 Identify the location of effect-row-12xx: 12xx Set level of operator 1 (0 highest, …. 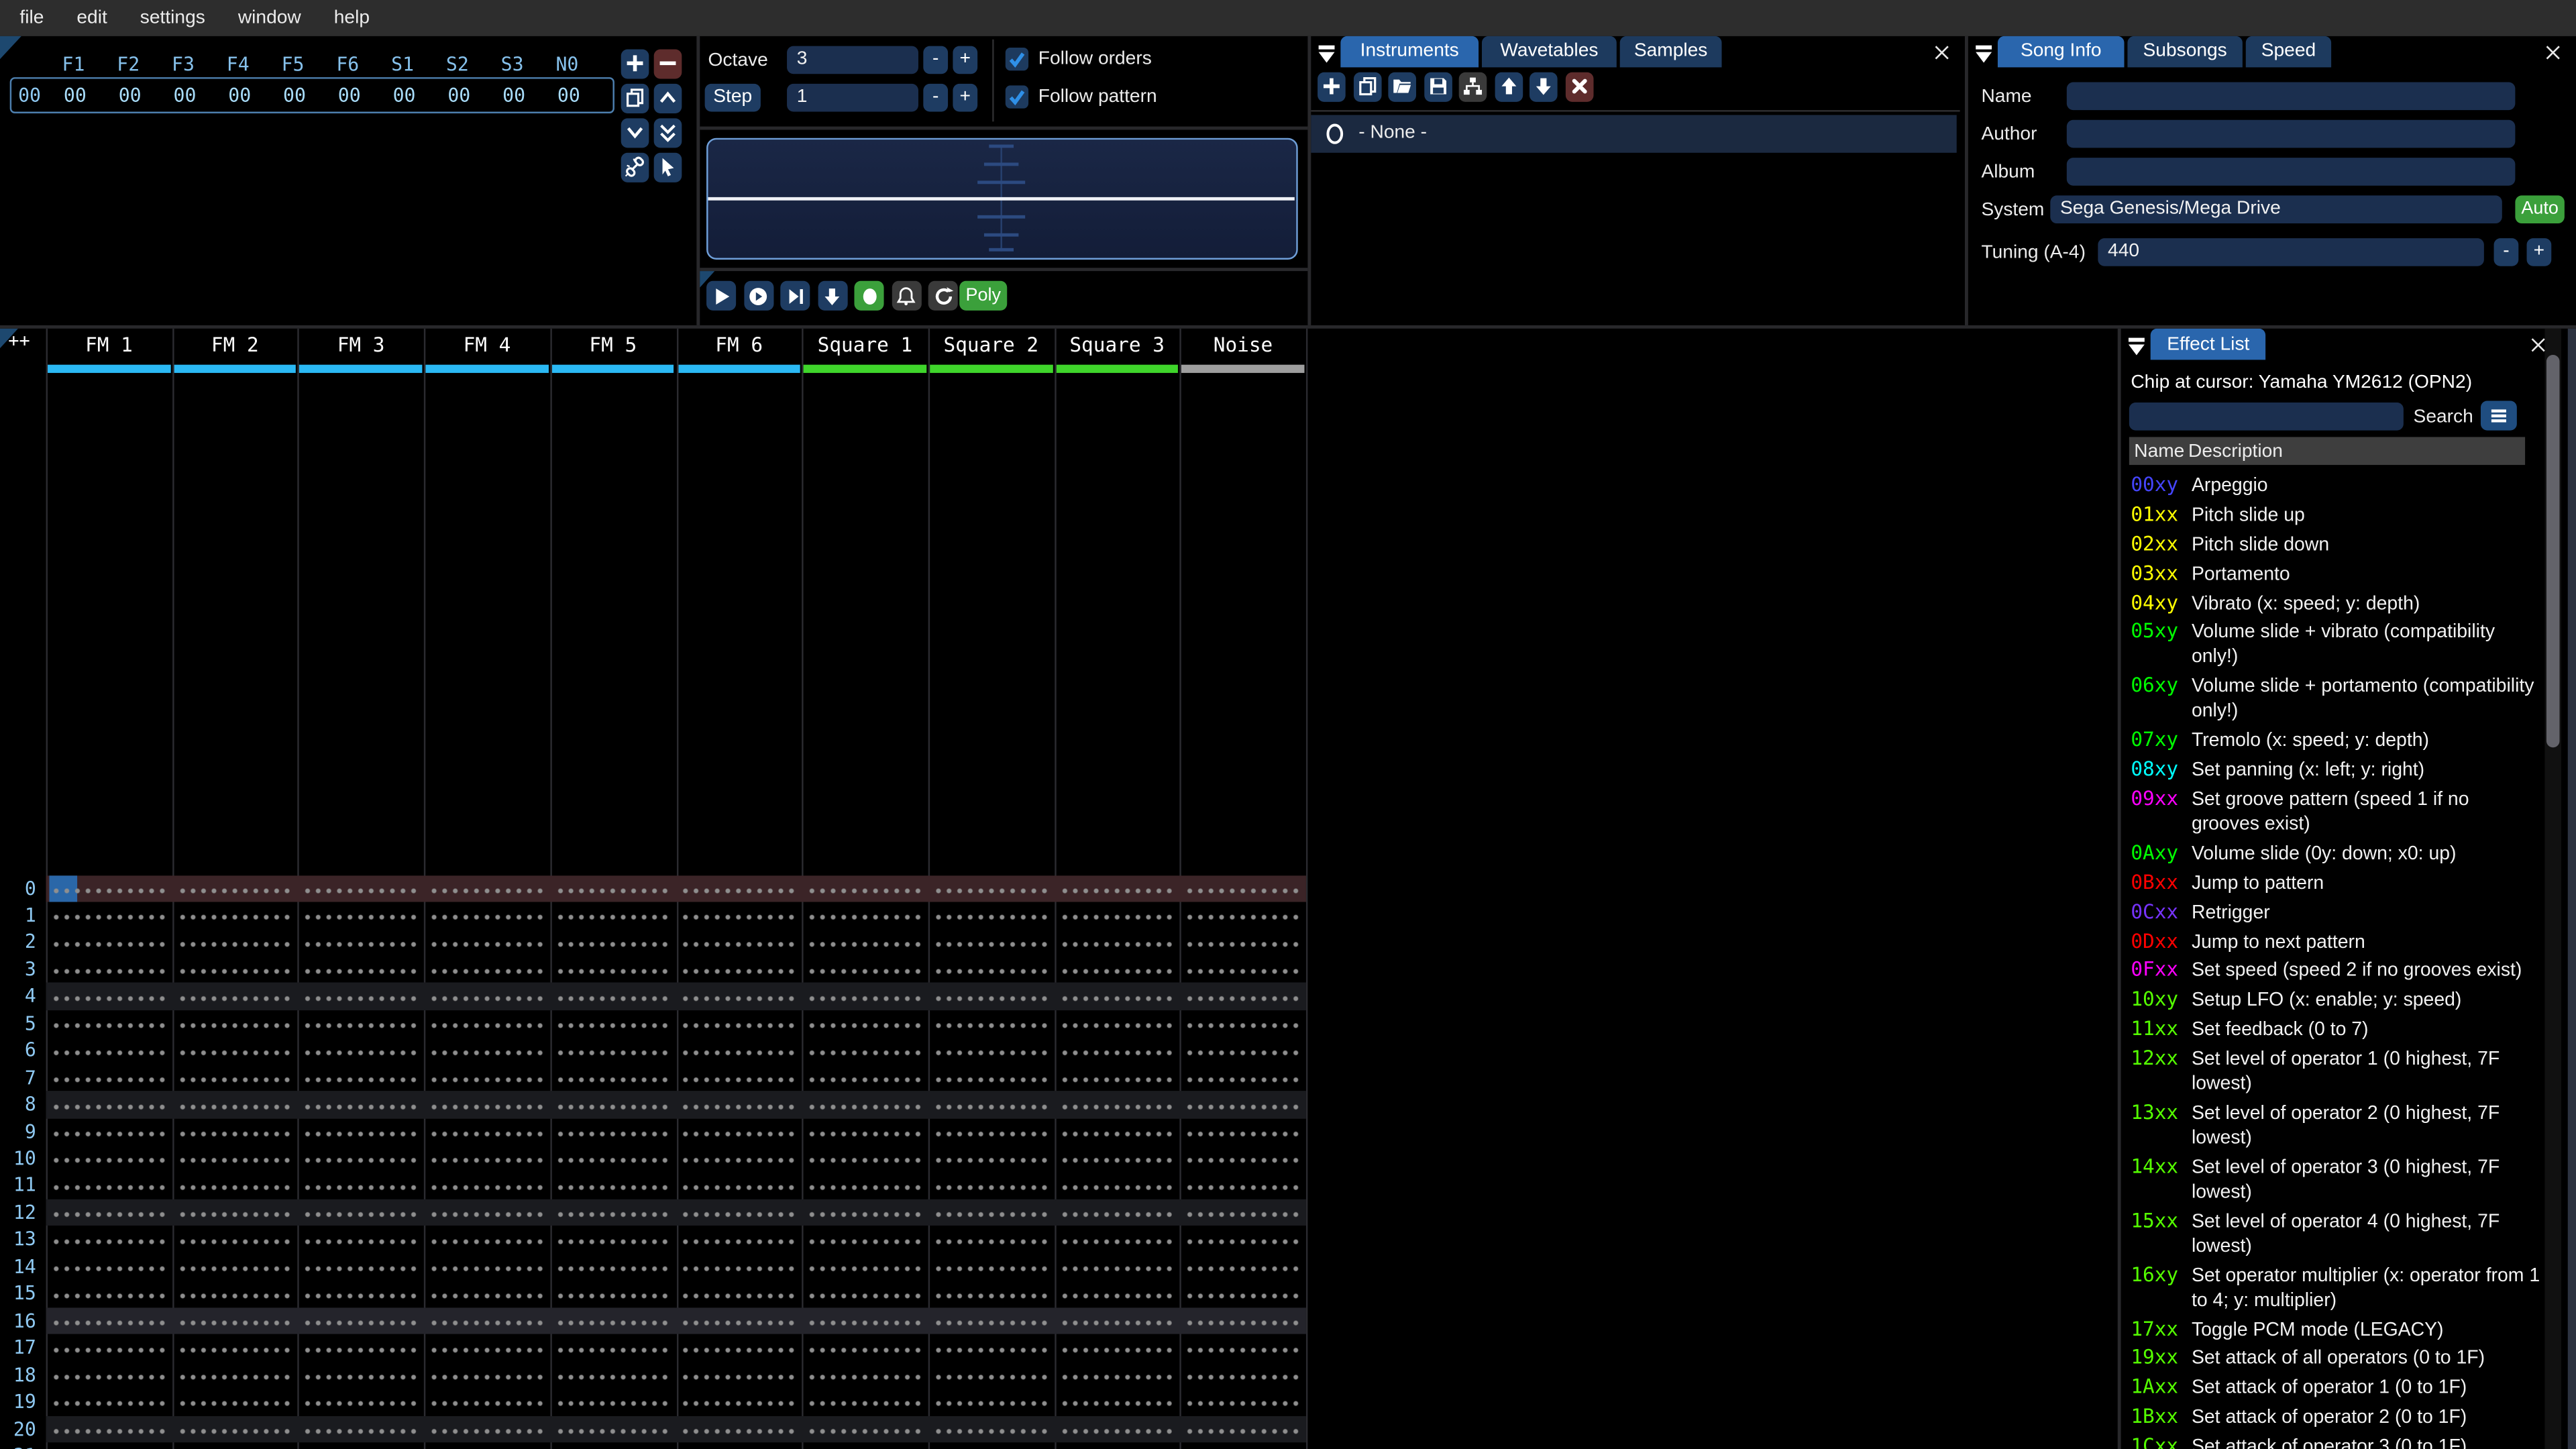
(2337, 1070).